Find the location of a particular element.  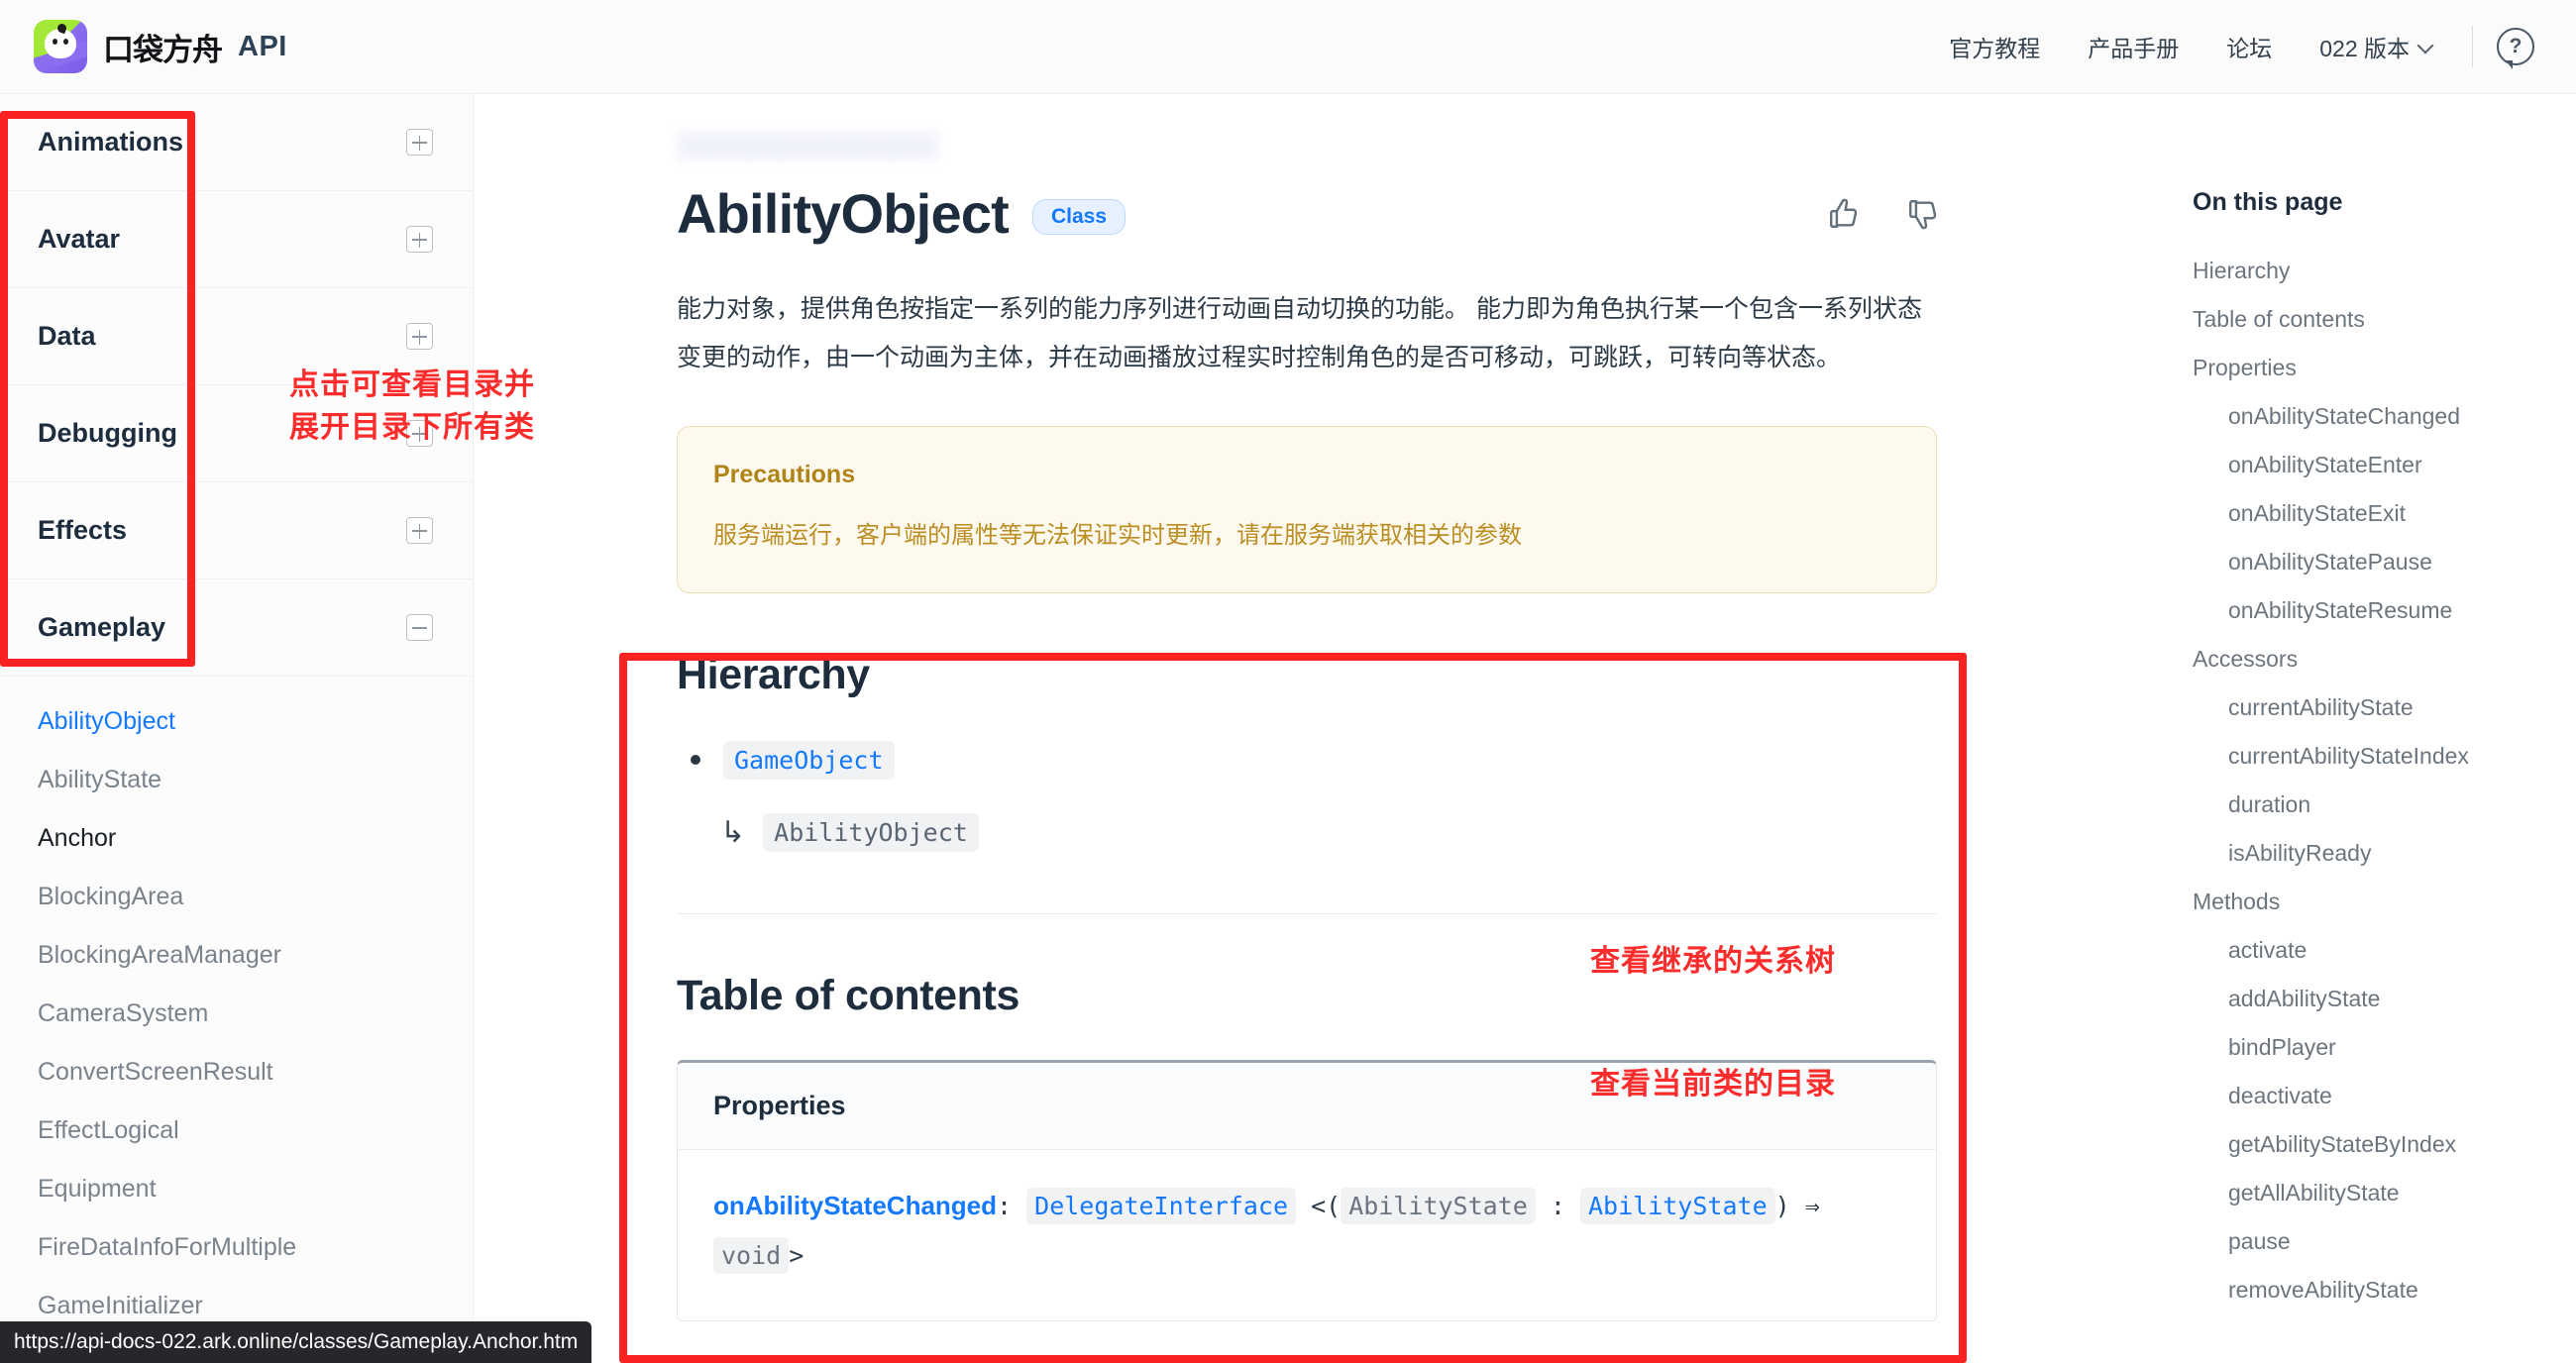

rtoc-item-pause: pause is located at coordinates (2385, 1241).